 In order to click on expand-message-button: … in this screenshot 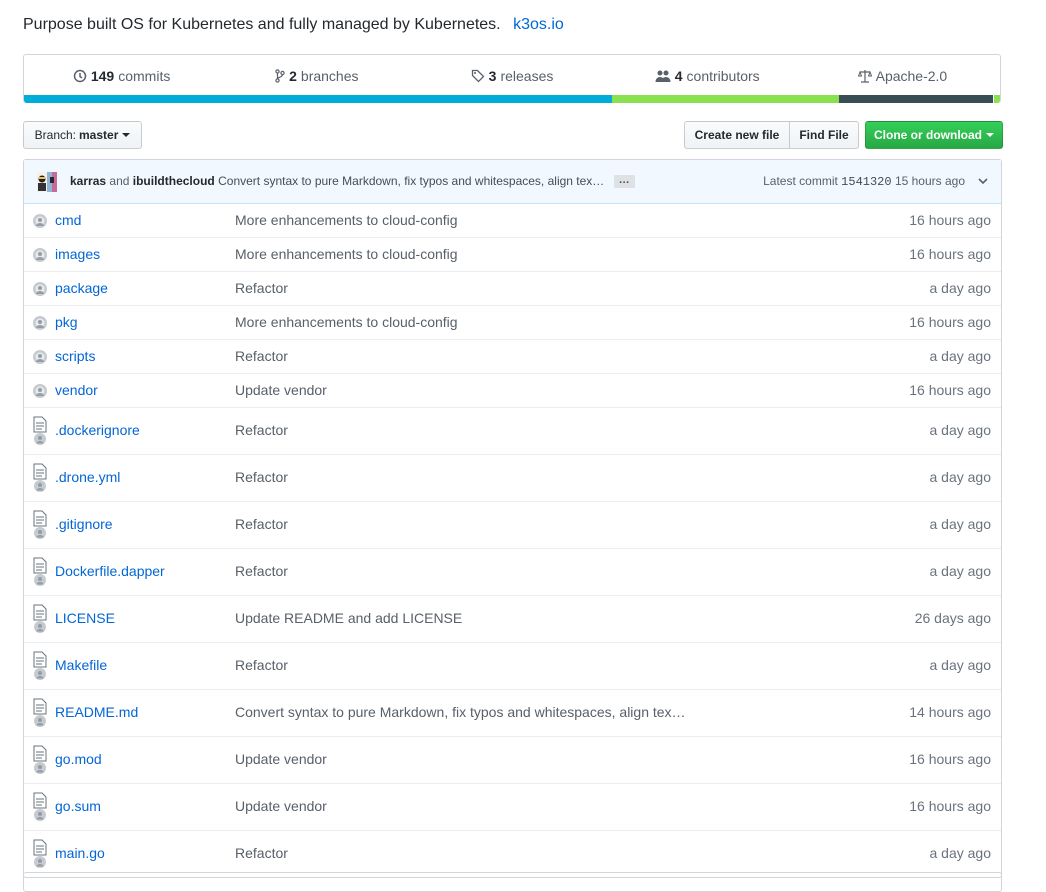, I will do `click(624, 182)`.